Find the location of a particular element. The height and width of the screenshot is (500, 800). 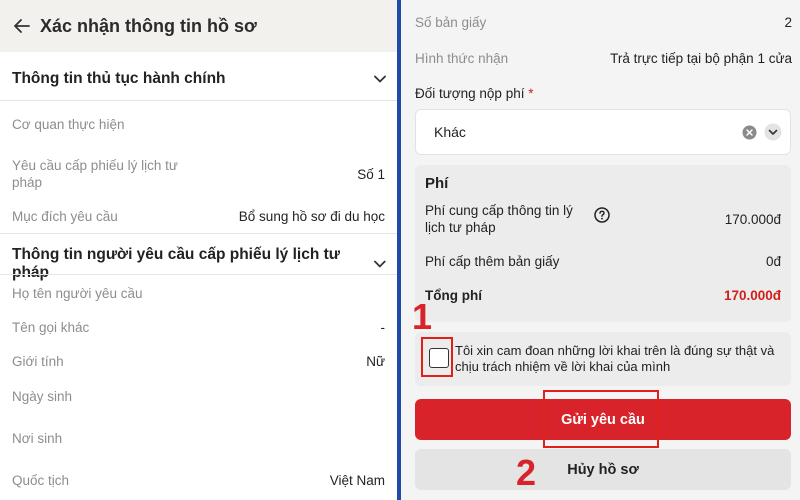

info-row-gender: Giới tính Nữ is located at coordinates (198, 361).